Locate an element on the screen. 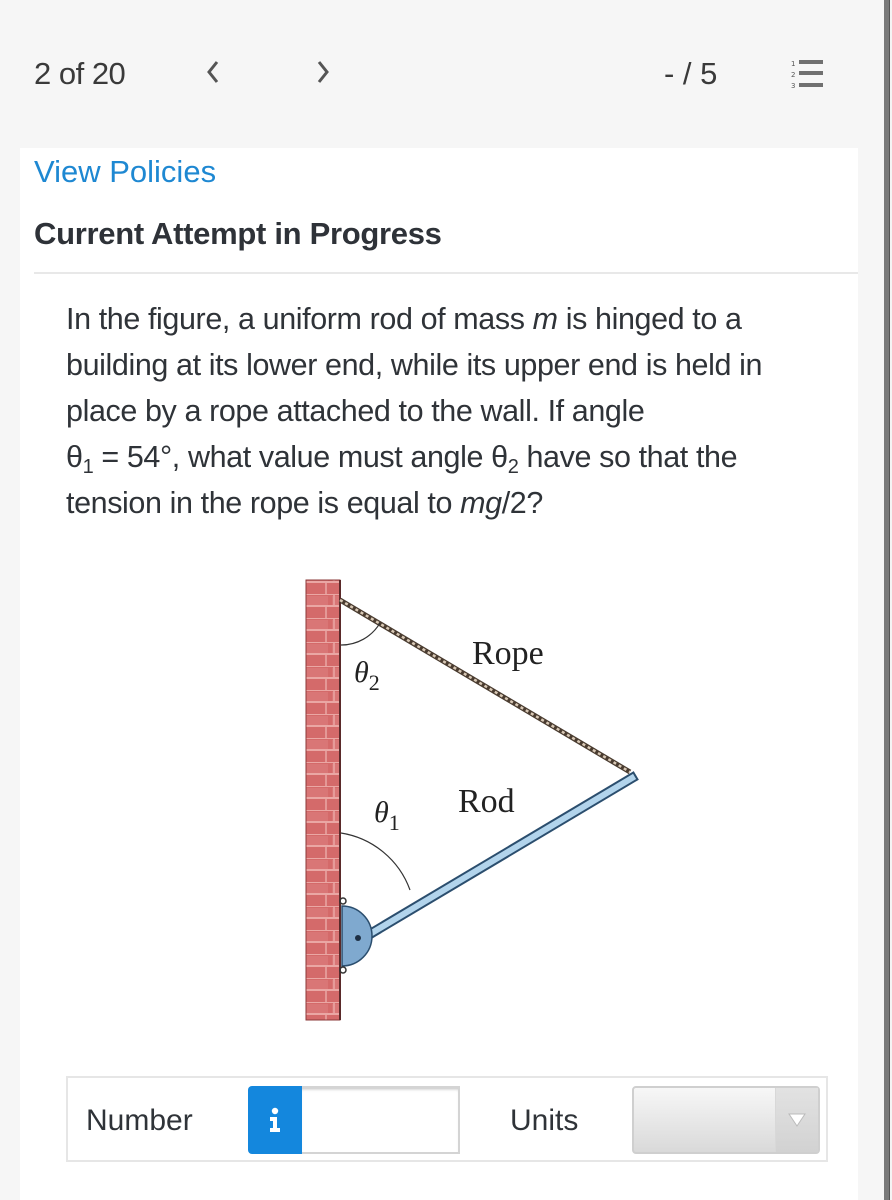  theta2-label: θ2 is located at coordinates (367, 675).